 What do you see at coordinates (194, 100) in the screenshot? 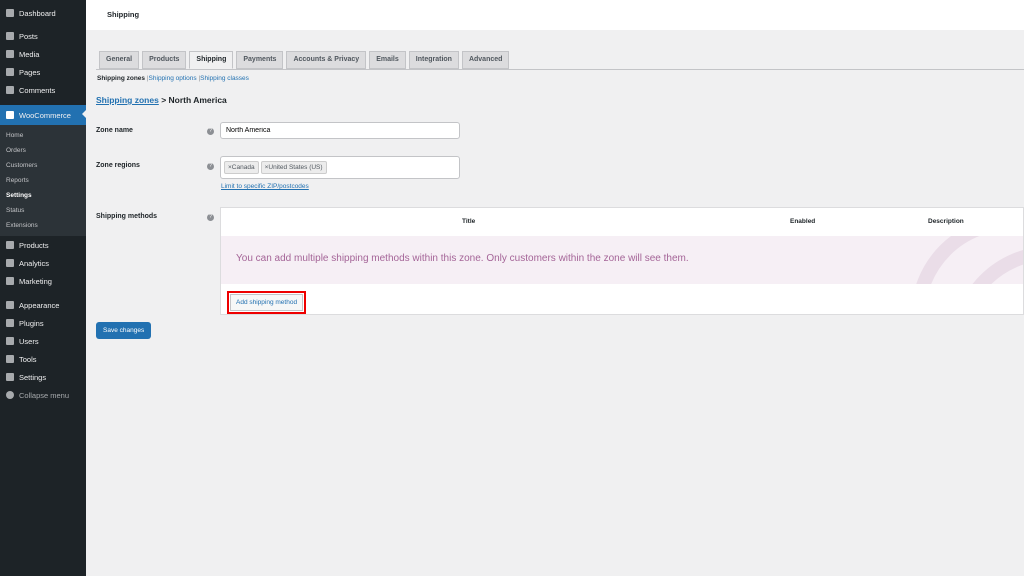
I see `breadcrumb-current: > North America` at bounding box center [194, 100].